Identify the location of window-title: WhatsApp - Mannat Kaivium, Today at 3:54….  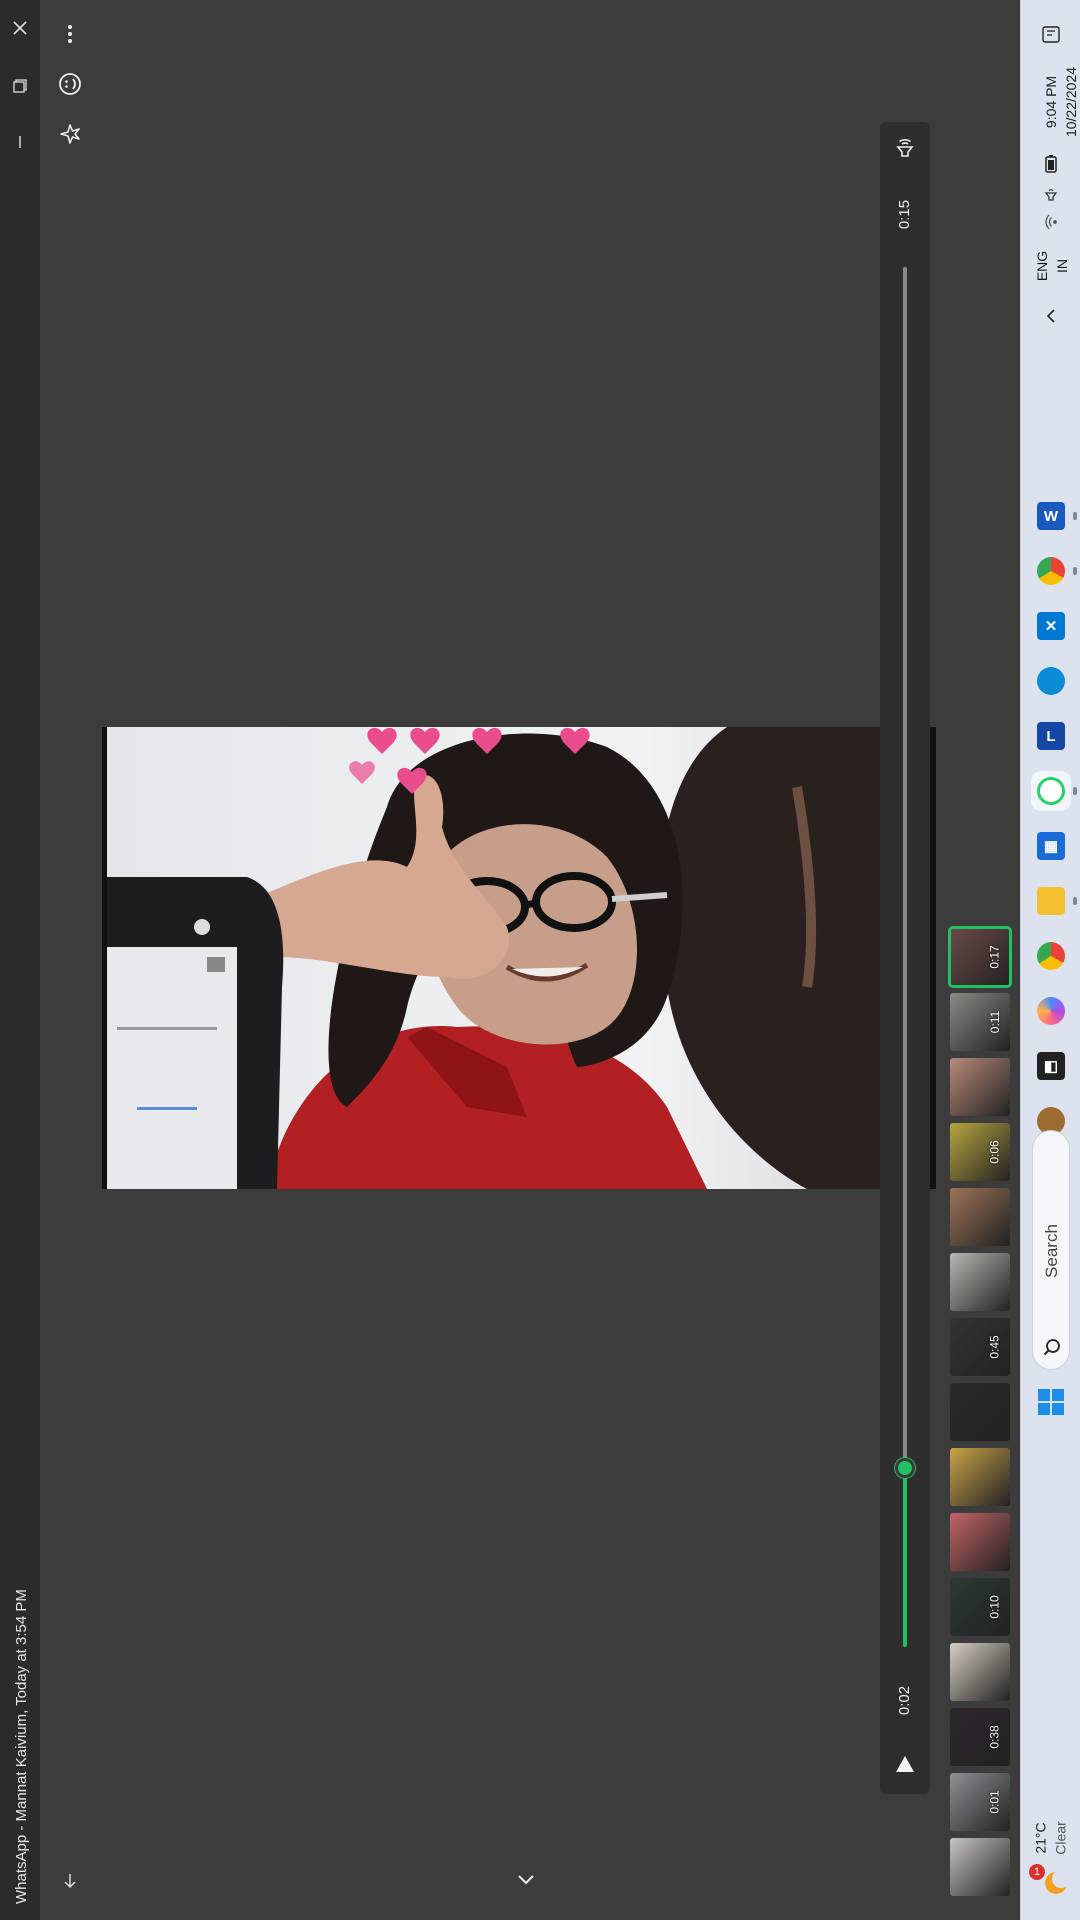
(21, 1746).